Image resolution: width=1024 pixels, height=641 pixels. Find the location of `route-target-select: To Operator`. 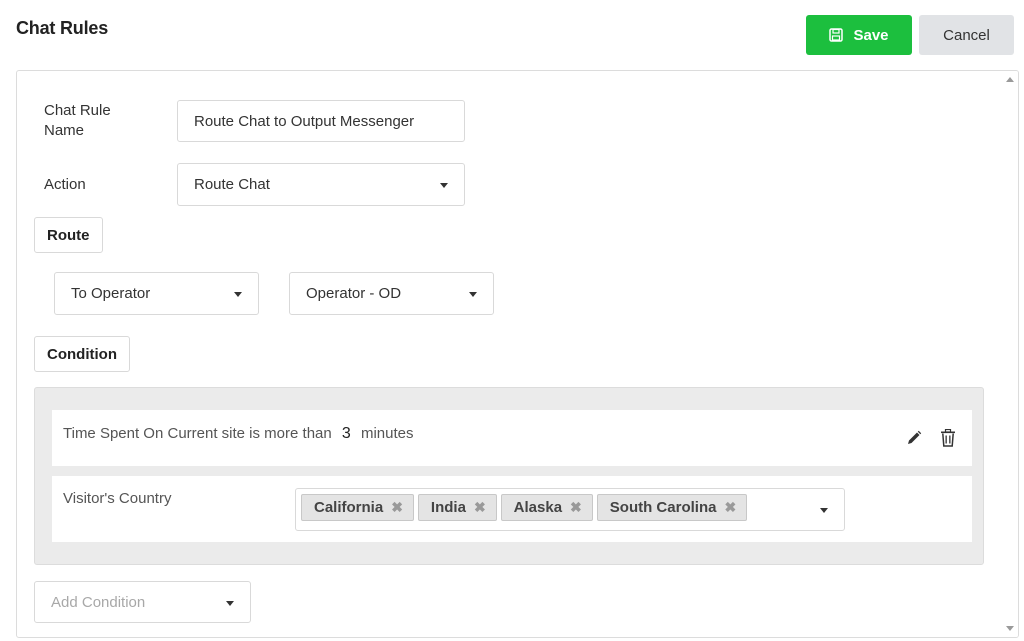

route-target-select: To Operator is located at coordinates (156, 293).